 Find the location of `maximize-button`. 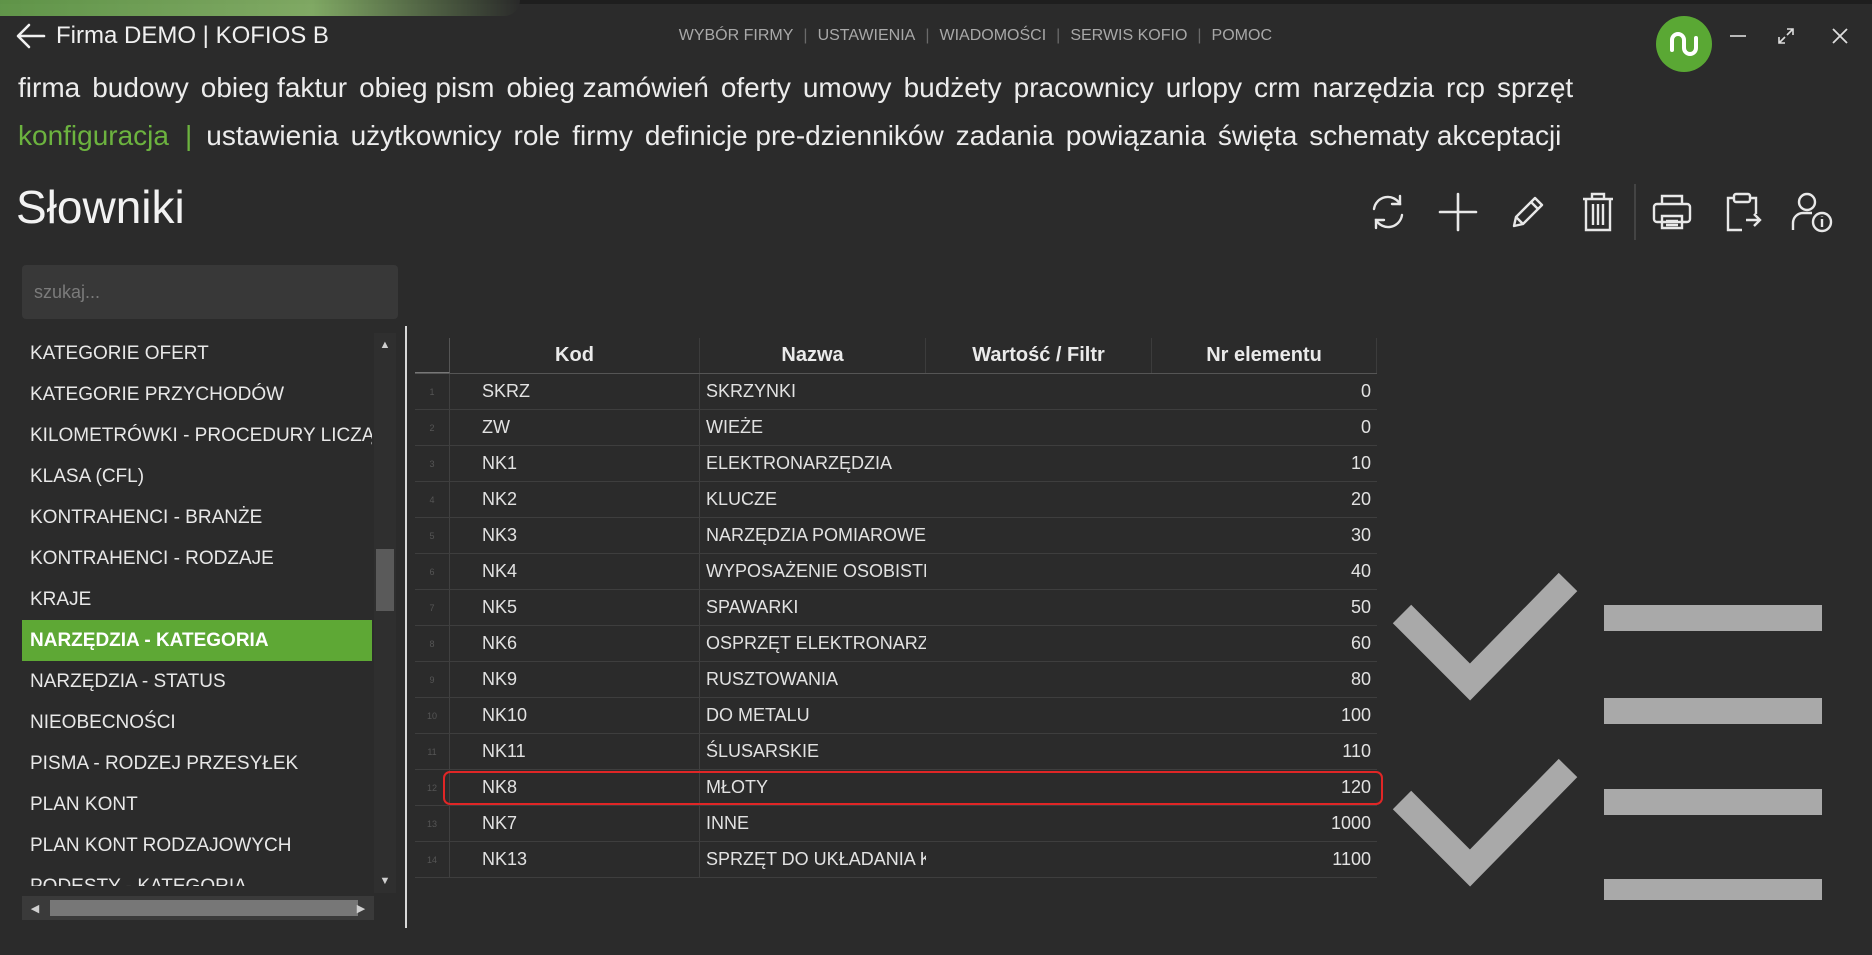

maximize-button is located at coordinates (1786, 36).